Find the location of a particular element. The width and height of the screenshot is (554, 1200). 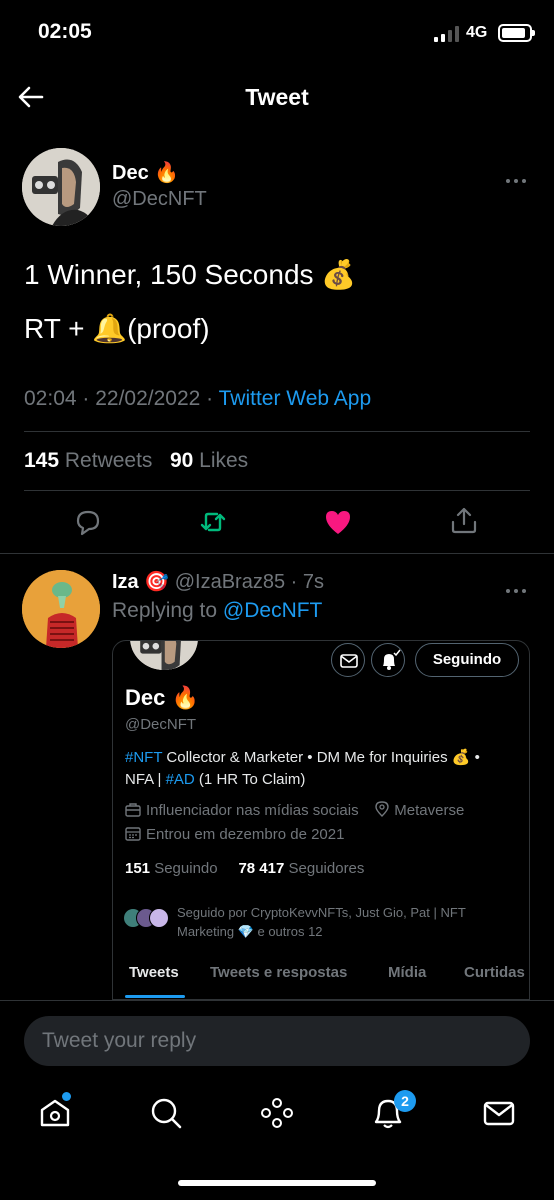

reply-author-avatar is located at coordinates (61, 609).